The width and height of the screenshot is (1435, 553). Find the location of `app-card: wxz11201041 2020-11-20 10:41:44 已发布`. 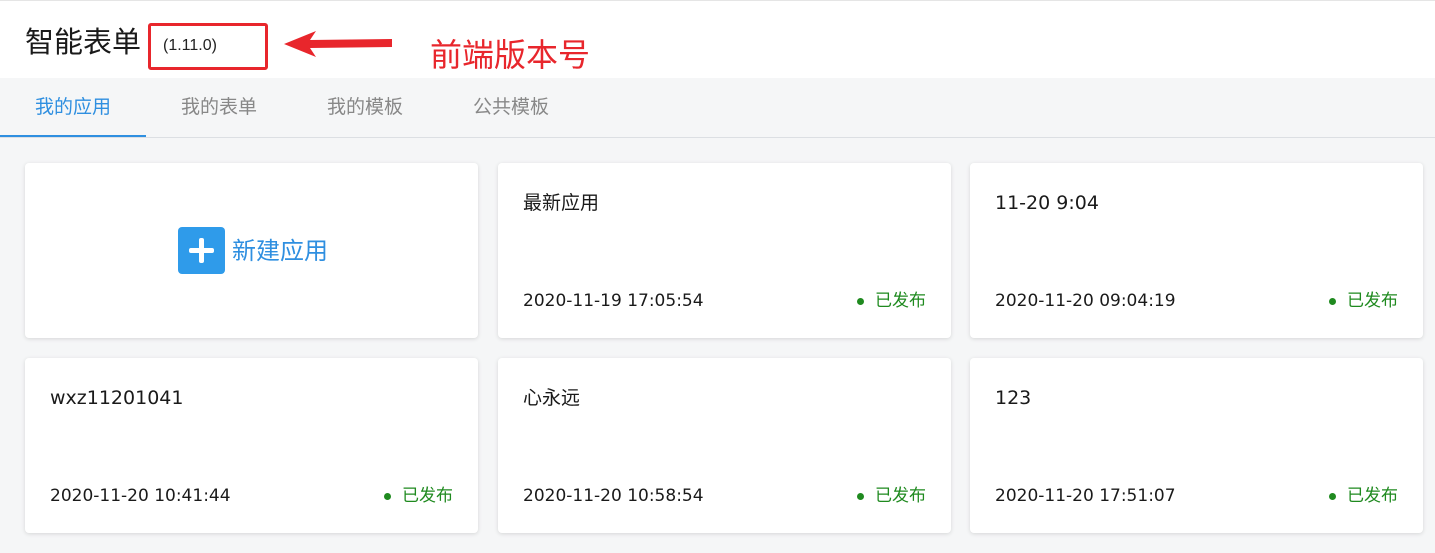

app-card: wxz11201041 2020-11-20 10:41:44 已发布 is located at coordinates (251, 445).